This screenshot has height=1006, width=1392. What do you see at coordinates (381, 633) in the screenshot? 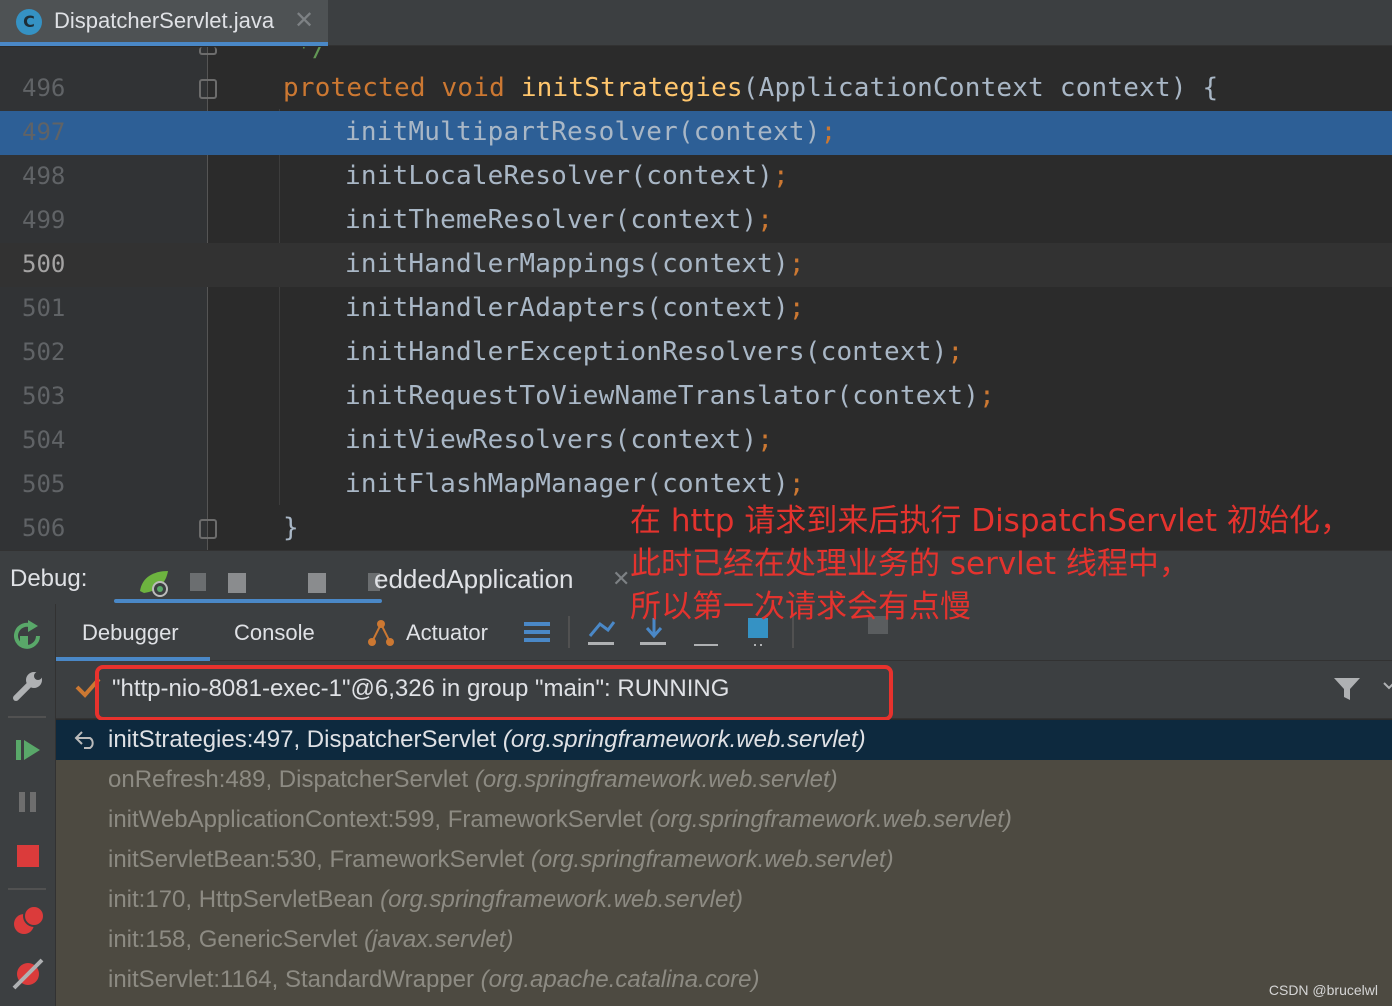
I see `actuator-icon` at bounding box center [381, 633].